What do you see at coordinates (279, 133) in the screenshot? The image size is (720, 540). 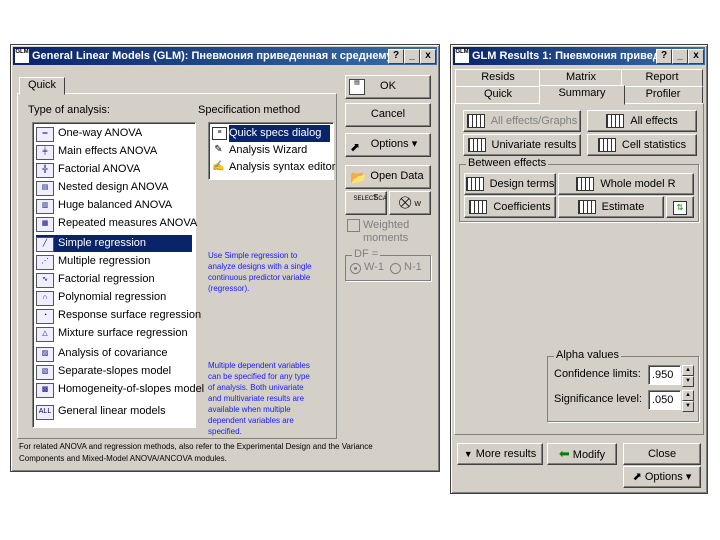 I see `spec-quick-specs-dialog: Quick specs dialog` at bounding box center [279, 133].